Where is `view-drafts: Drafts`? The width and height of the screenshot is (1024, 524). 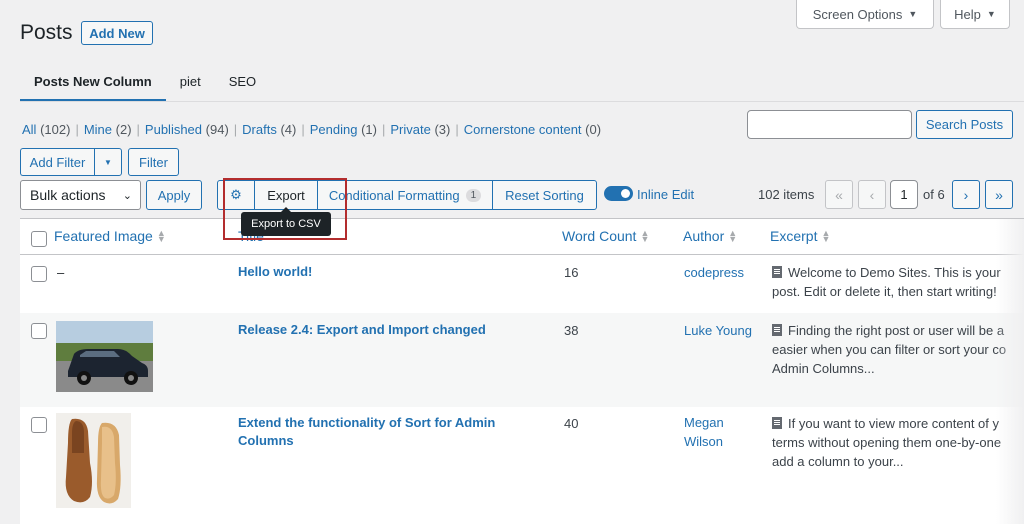
view-drafts: Drafts is located at coordinates (259, 129).